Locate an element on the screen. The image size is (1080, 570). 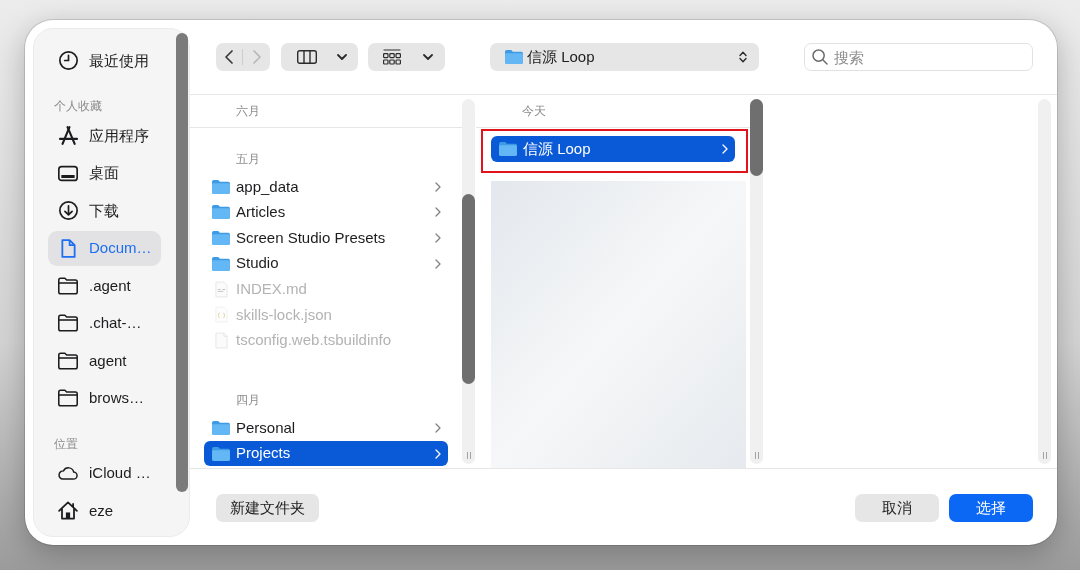
up-down-chevron-icon is located at coordinates (743, 57).